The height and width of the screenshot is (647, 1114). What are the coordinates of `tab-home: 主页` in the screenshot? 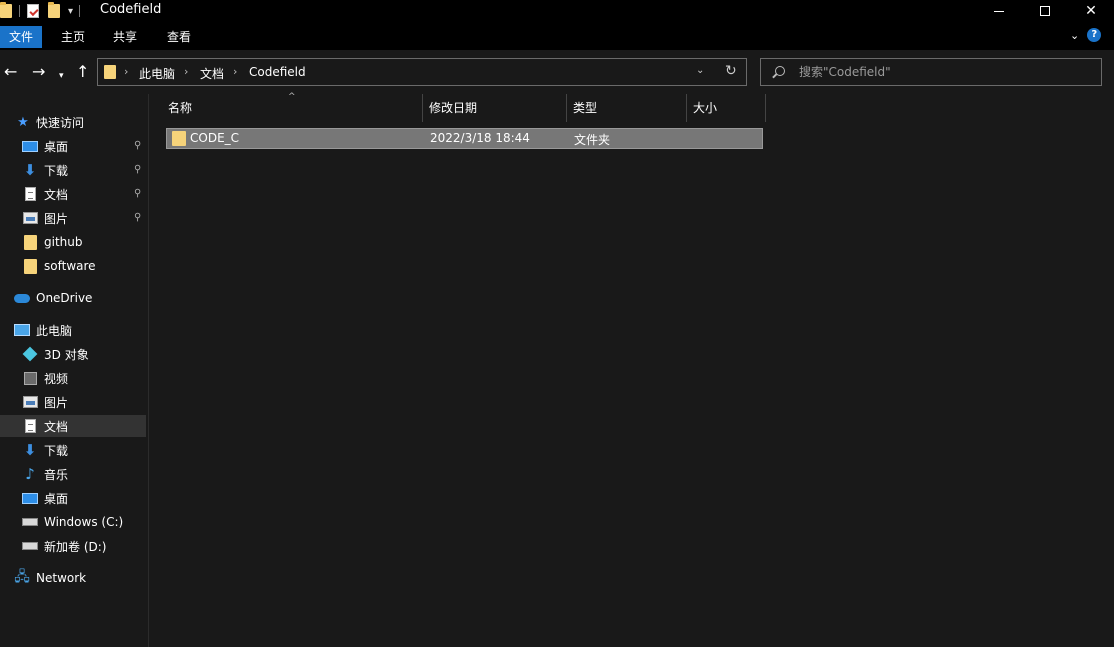 It's located at (73, 37).